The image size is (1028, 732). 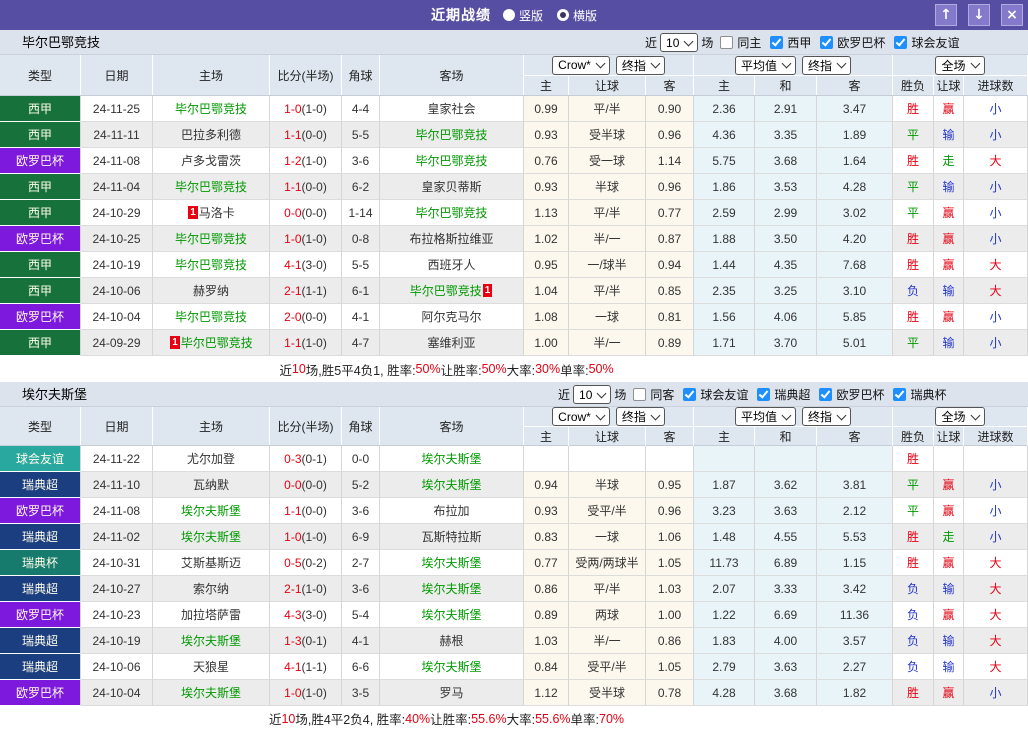 I want to click on score-cell: 0-0 (0-0), so click(x=306, y=213).